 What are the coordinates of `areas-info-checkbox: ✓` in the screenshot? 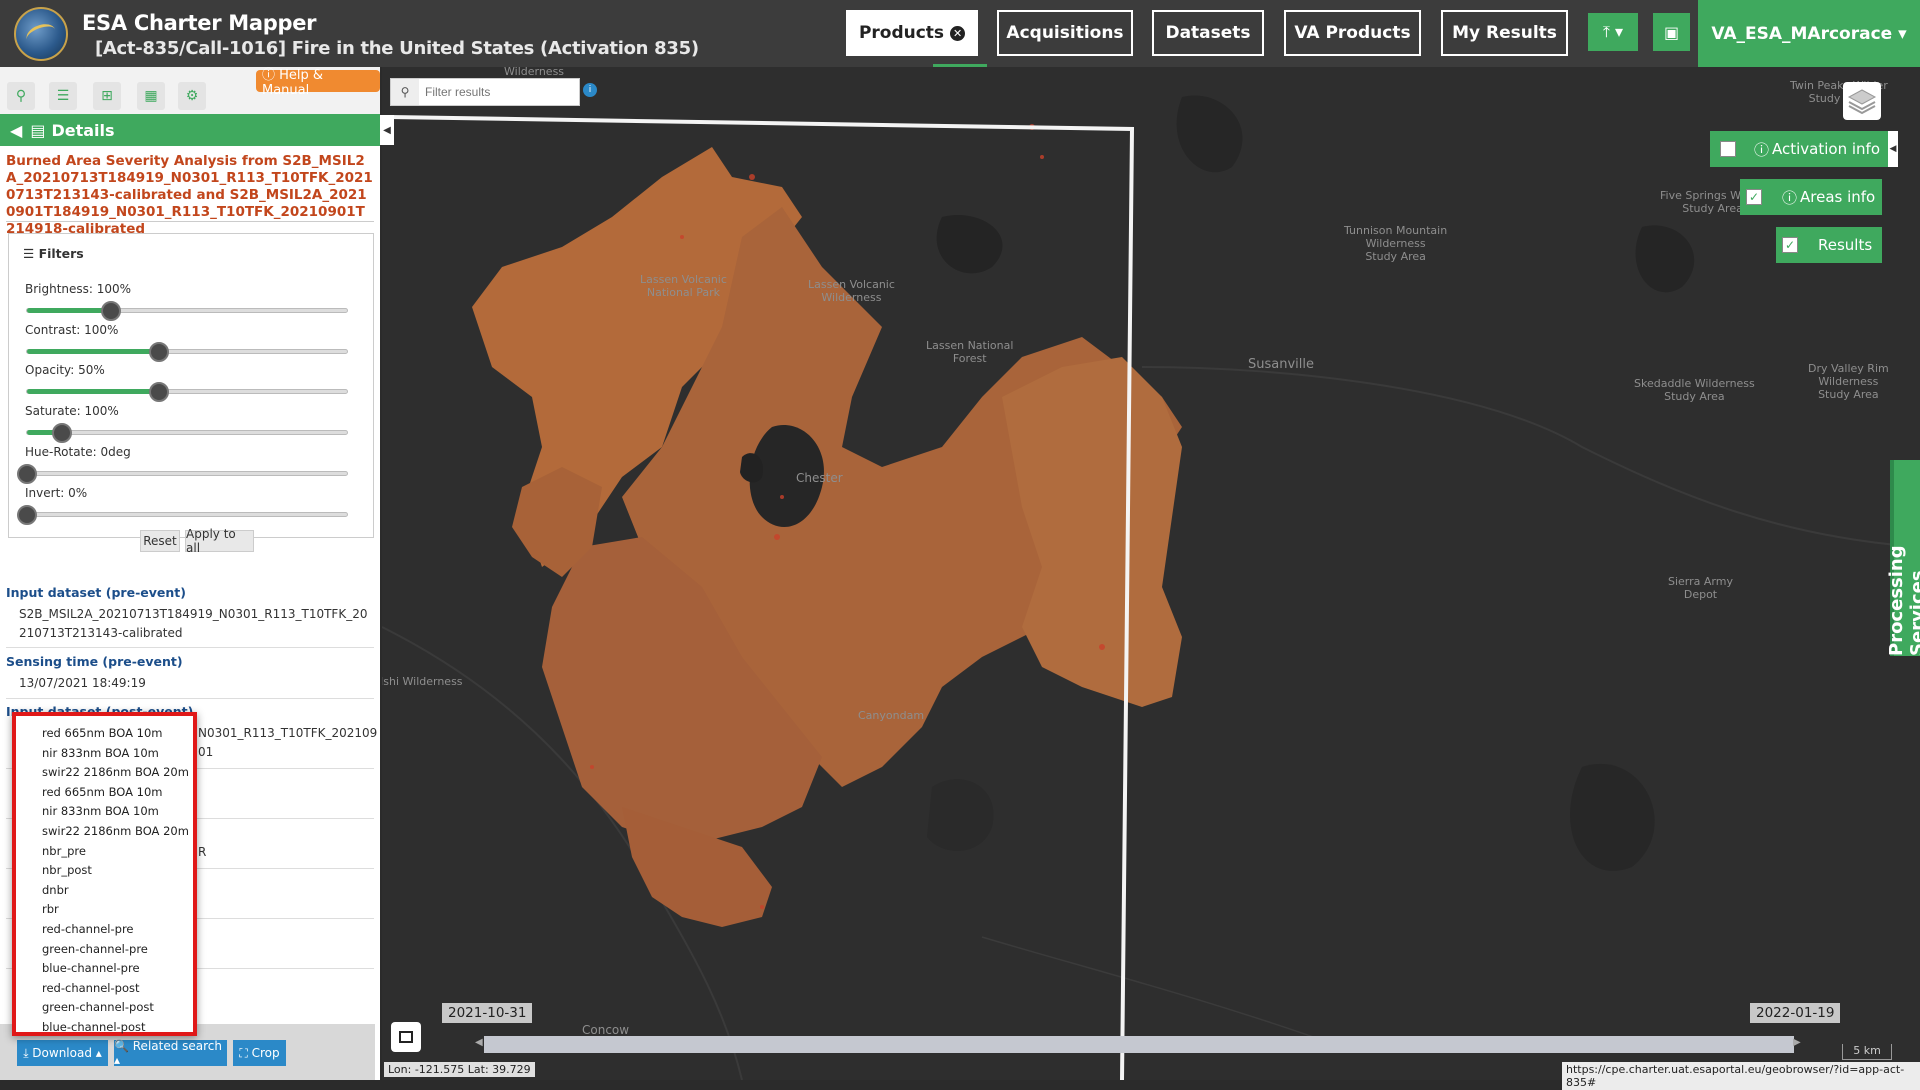 It's located at (1754, 197).